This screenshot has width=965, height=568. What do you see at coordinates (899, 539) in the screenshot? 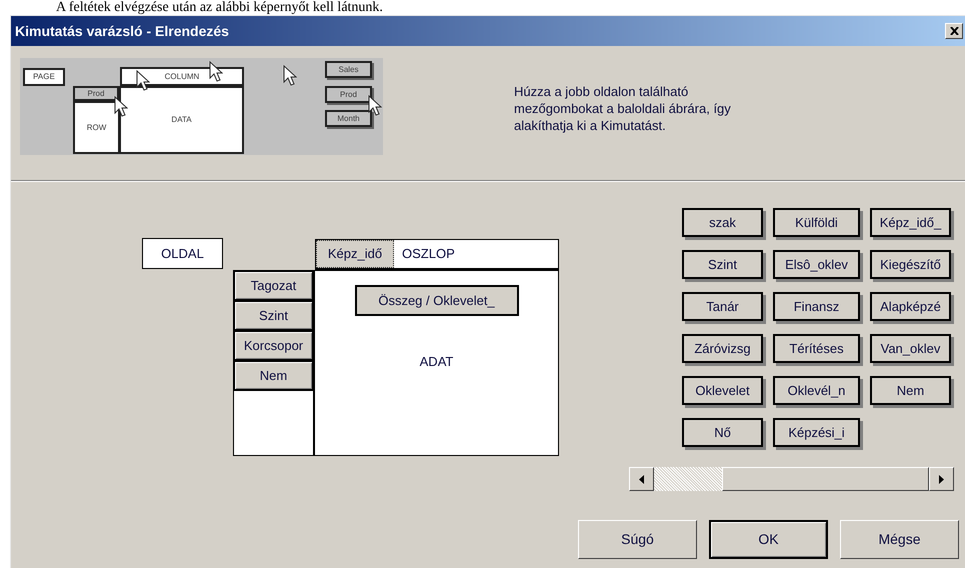
I see `dialog-button: Mégse` at bounding box center [899, 539].